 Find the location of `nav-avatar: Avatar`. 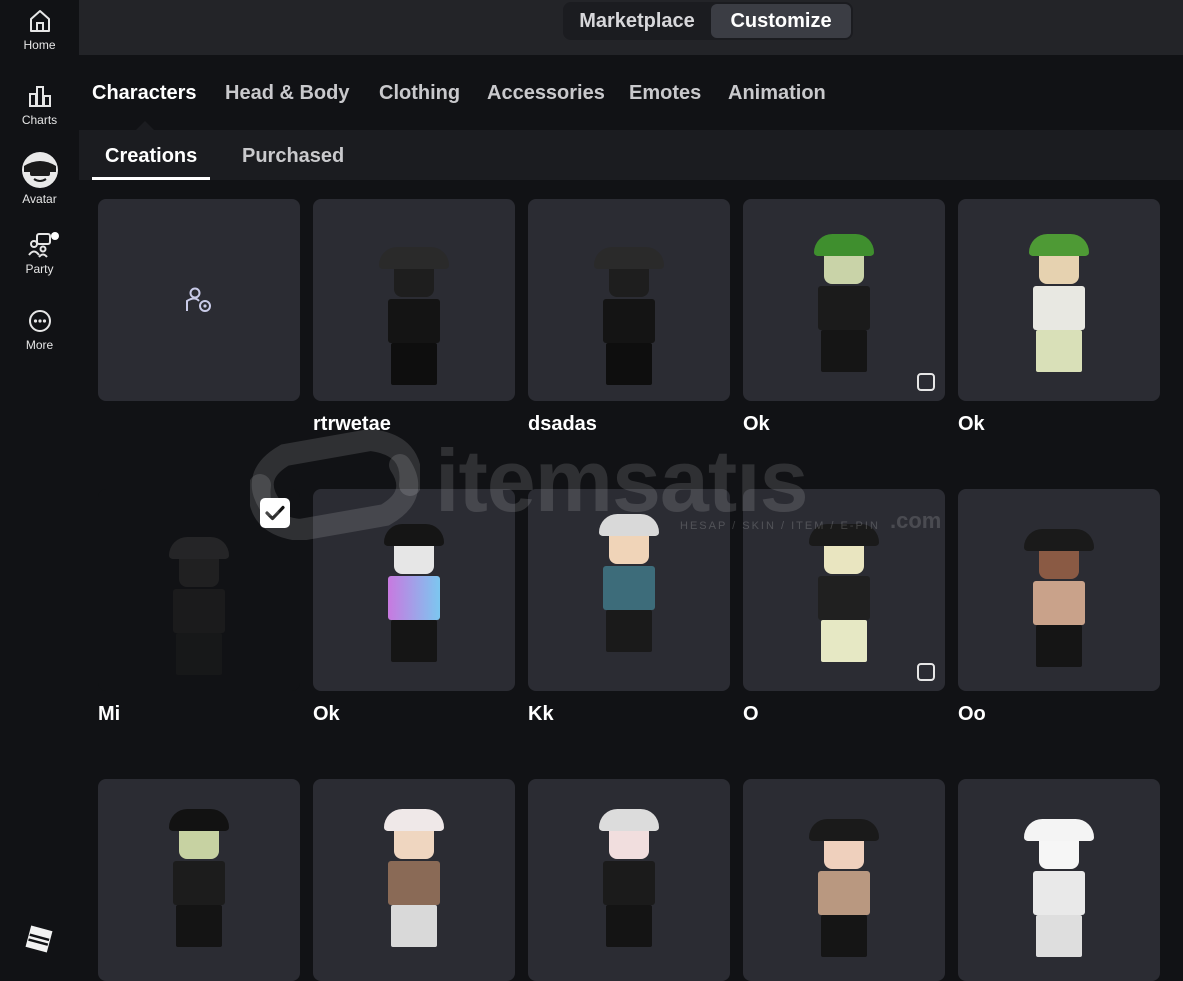

nav-avatar: Avatar is located at coordinates (39, 179).